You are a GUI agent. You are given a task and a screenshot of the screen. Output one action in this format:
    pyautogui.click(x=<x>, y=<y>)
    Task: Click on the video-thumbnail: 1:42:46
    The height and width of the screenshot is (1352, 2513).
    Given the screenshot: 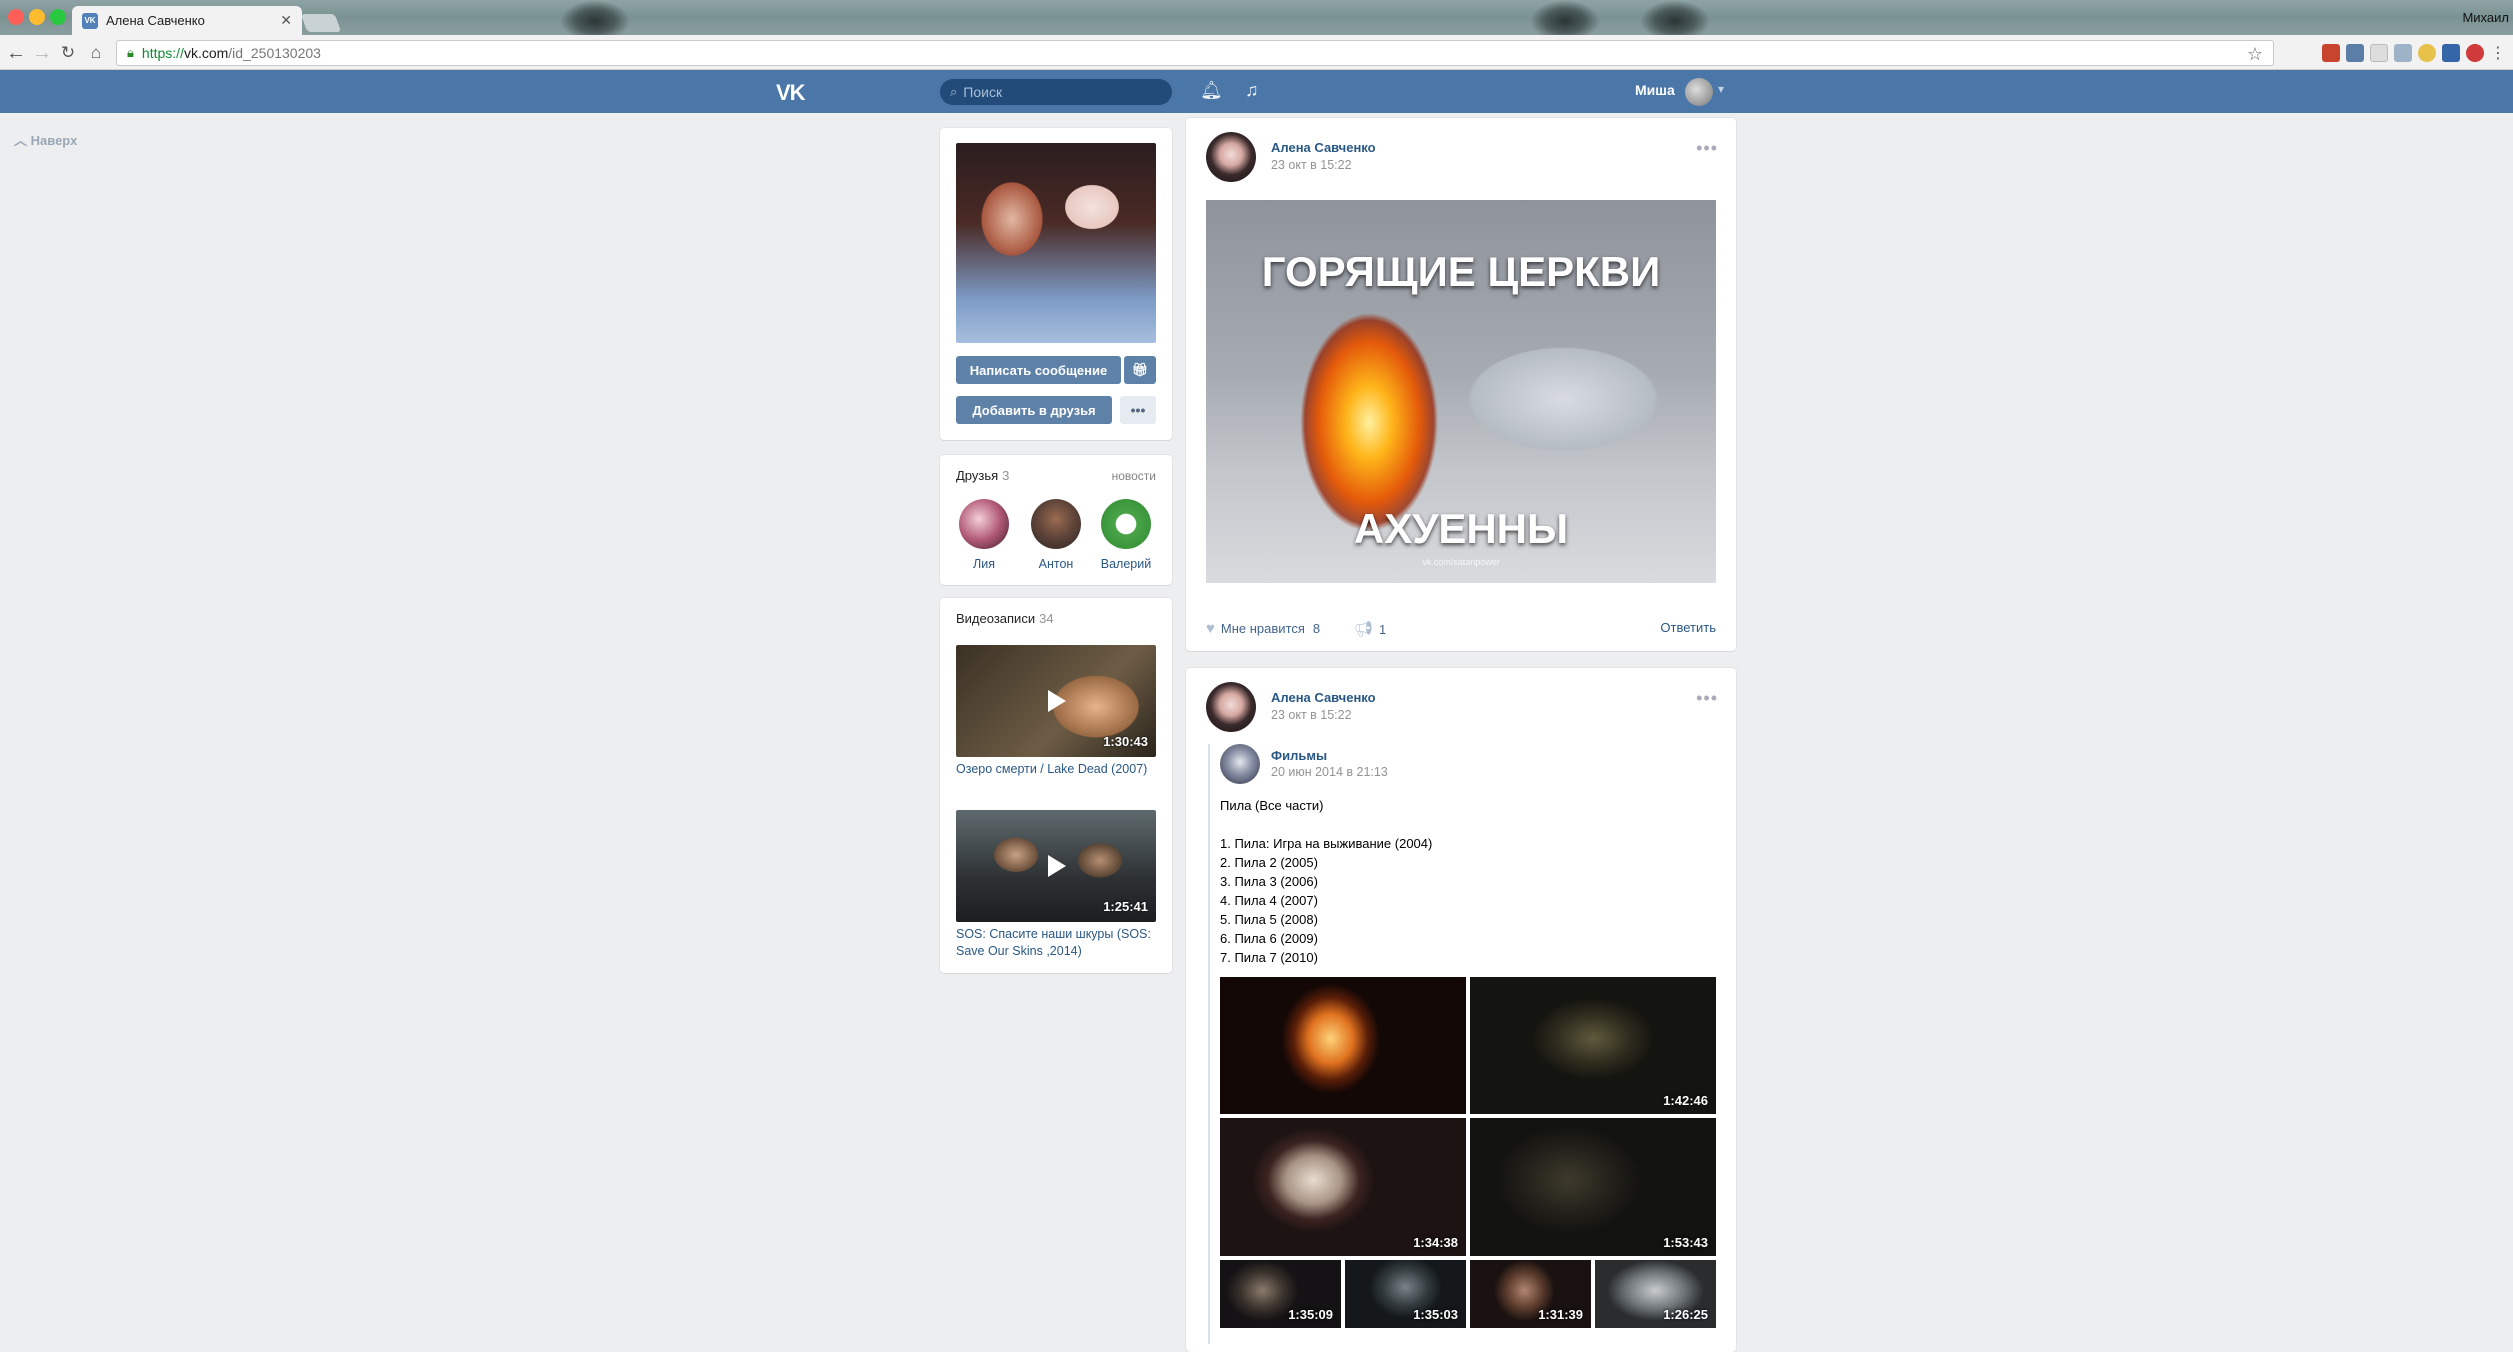 What is the action you would take?
    pyautogui.click(x=1593, y=1045)
    